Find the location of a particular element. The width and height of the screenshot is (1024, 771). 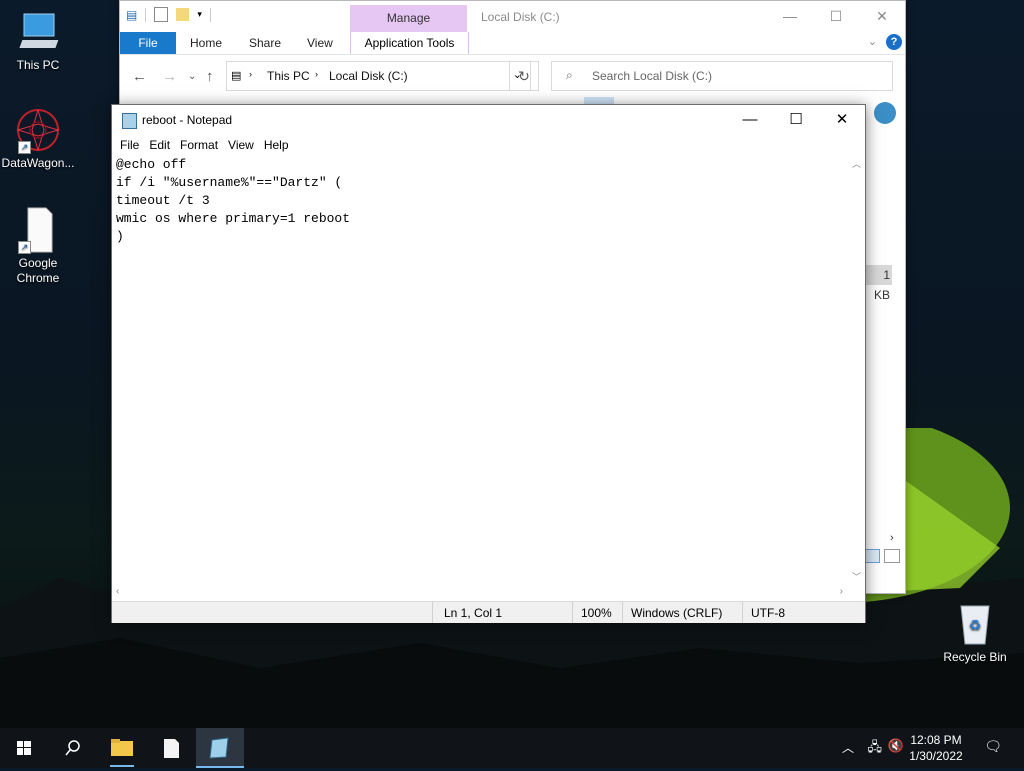

search-placeholder: Search Local Disk (C:) is located at coordinates (652, 76).